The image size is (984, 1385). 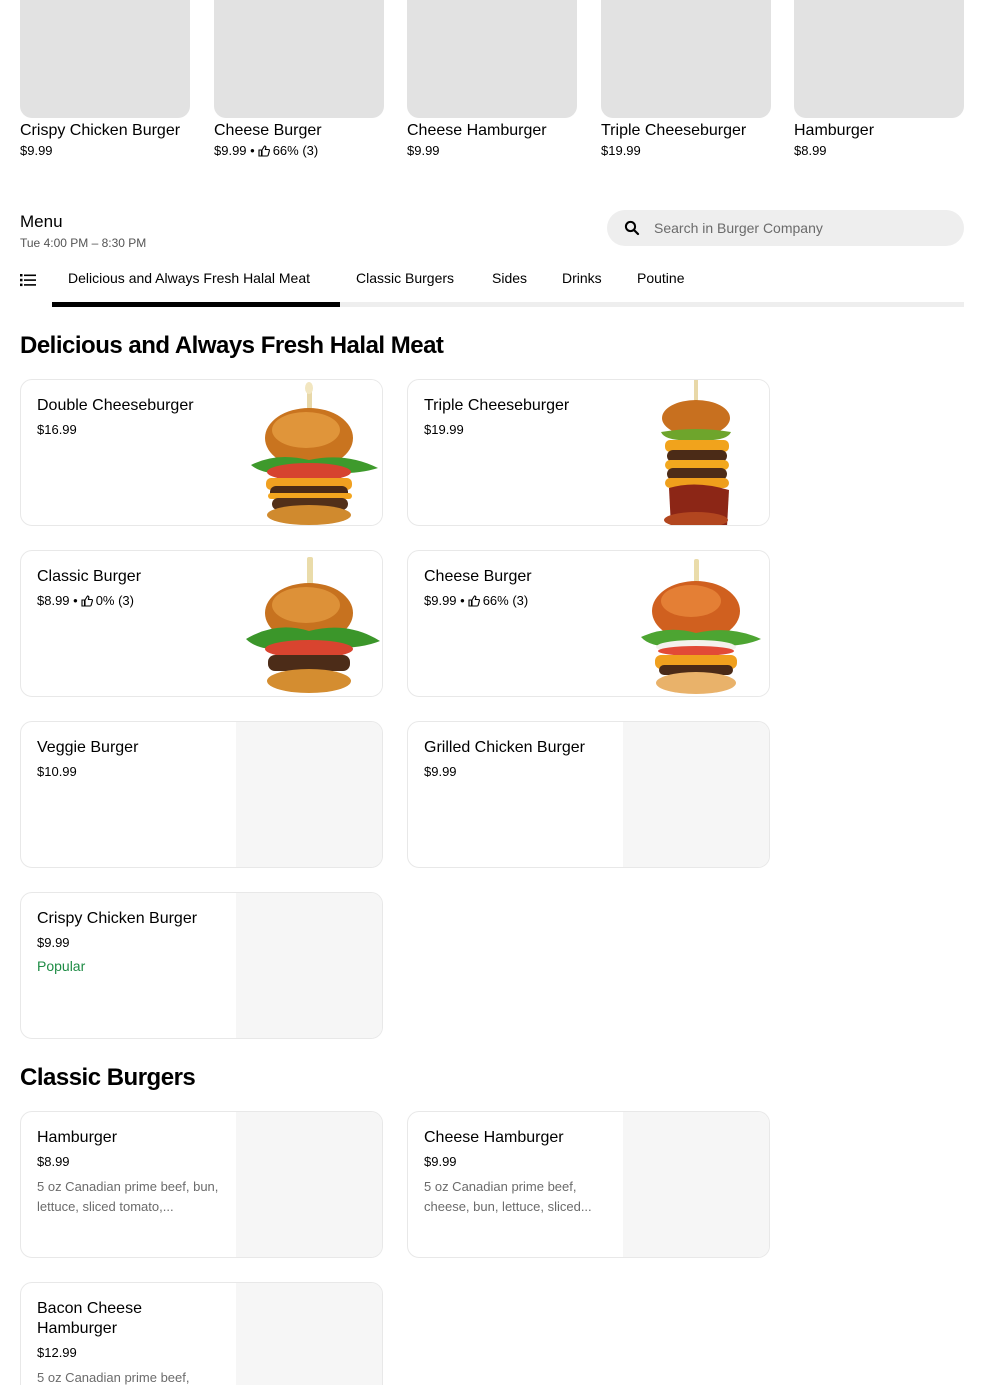 I want to click on menu-header: Menu Tue 4:00 PM – 8:30 PM, so click(x=83, y=231).